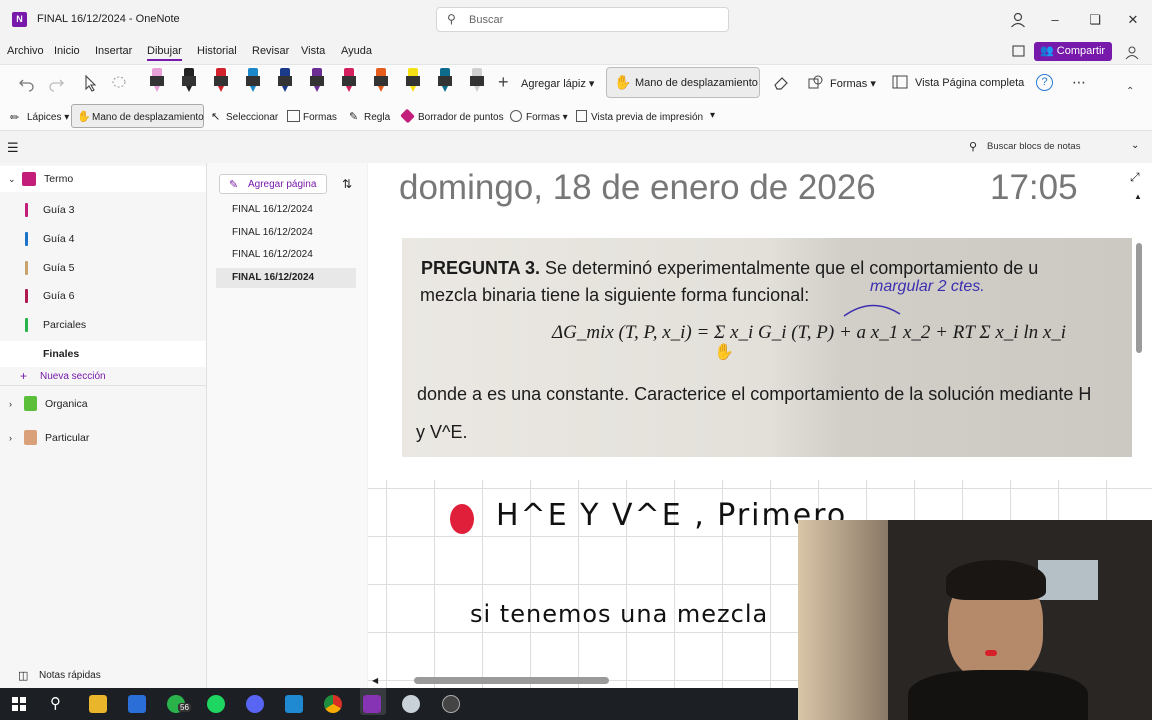 The height and width of the screenshot is (720, 1152). What do you see at coordinates (1079, 82) in the screenshot?
I see `more-options-icon: ⋯` at bounding box center [1079, 82].